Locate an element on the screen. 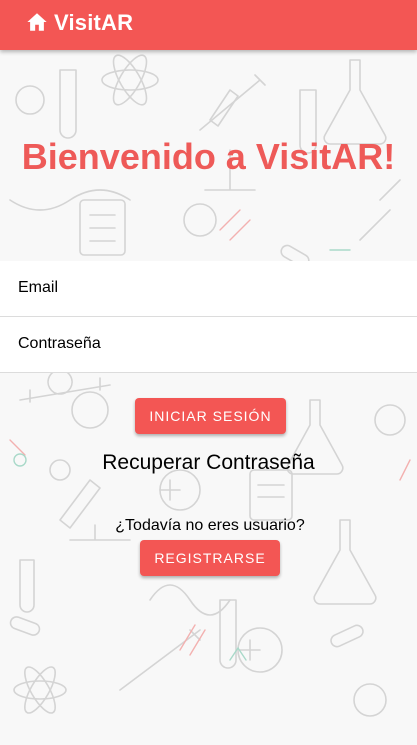 Image resolution: width=417 pixels, height=745 pixels. login-button: Iniciar sesión is located at coordinates (210, 416).